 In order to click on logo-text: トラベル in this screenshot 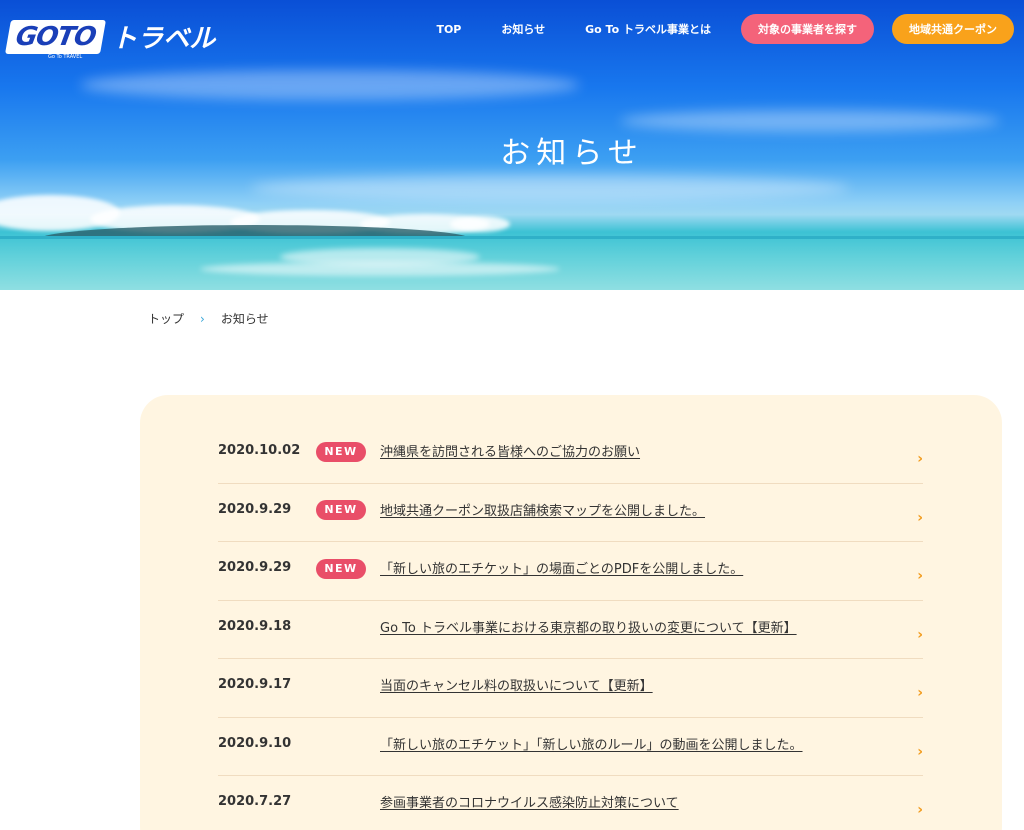, I will do `click(163, 39)`.